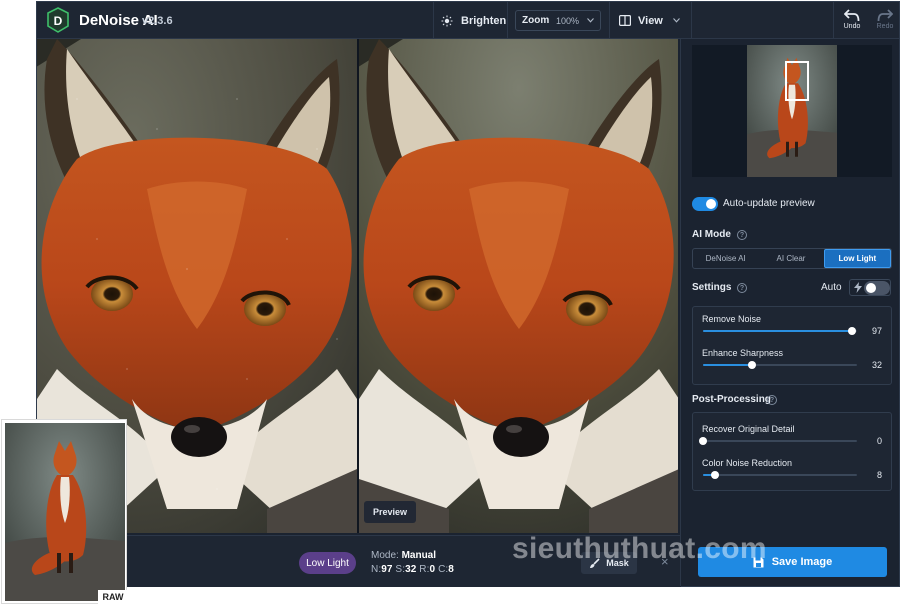 This screenshot has height=606, width=900. Describe the element at coordinates (885, 26) in the screenshot. I see `redo-label: Redo` at that location.